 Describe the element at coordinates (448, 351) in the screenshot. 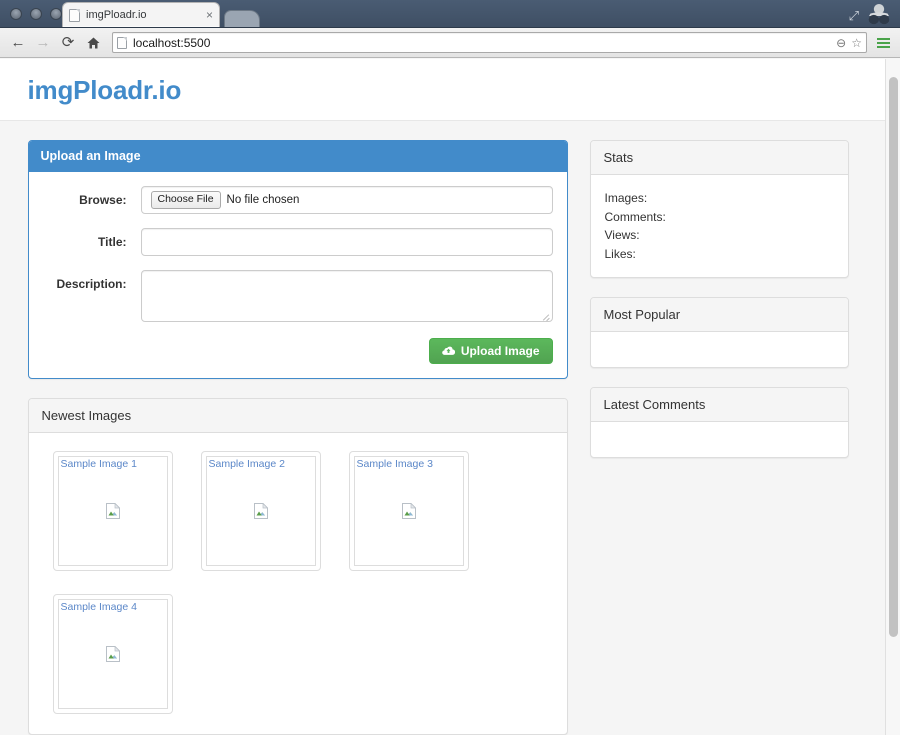

I see `cloud-upload-icon` at that location.